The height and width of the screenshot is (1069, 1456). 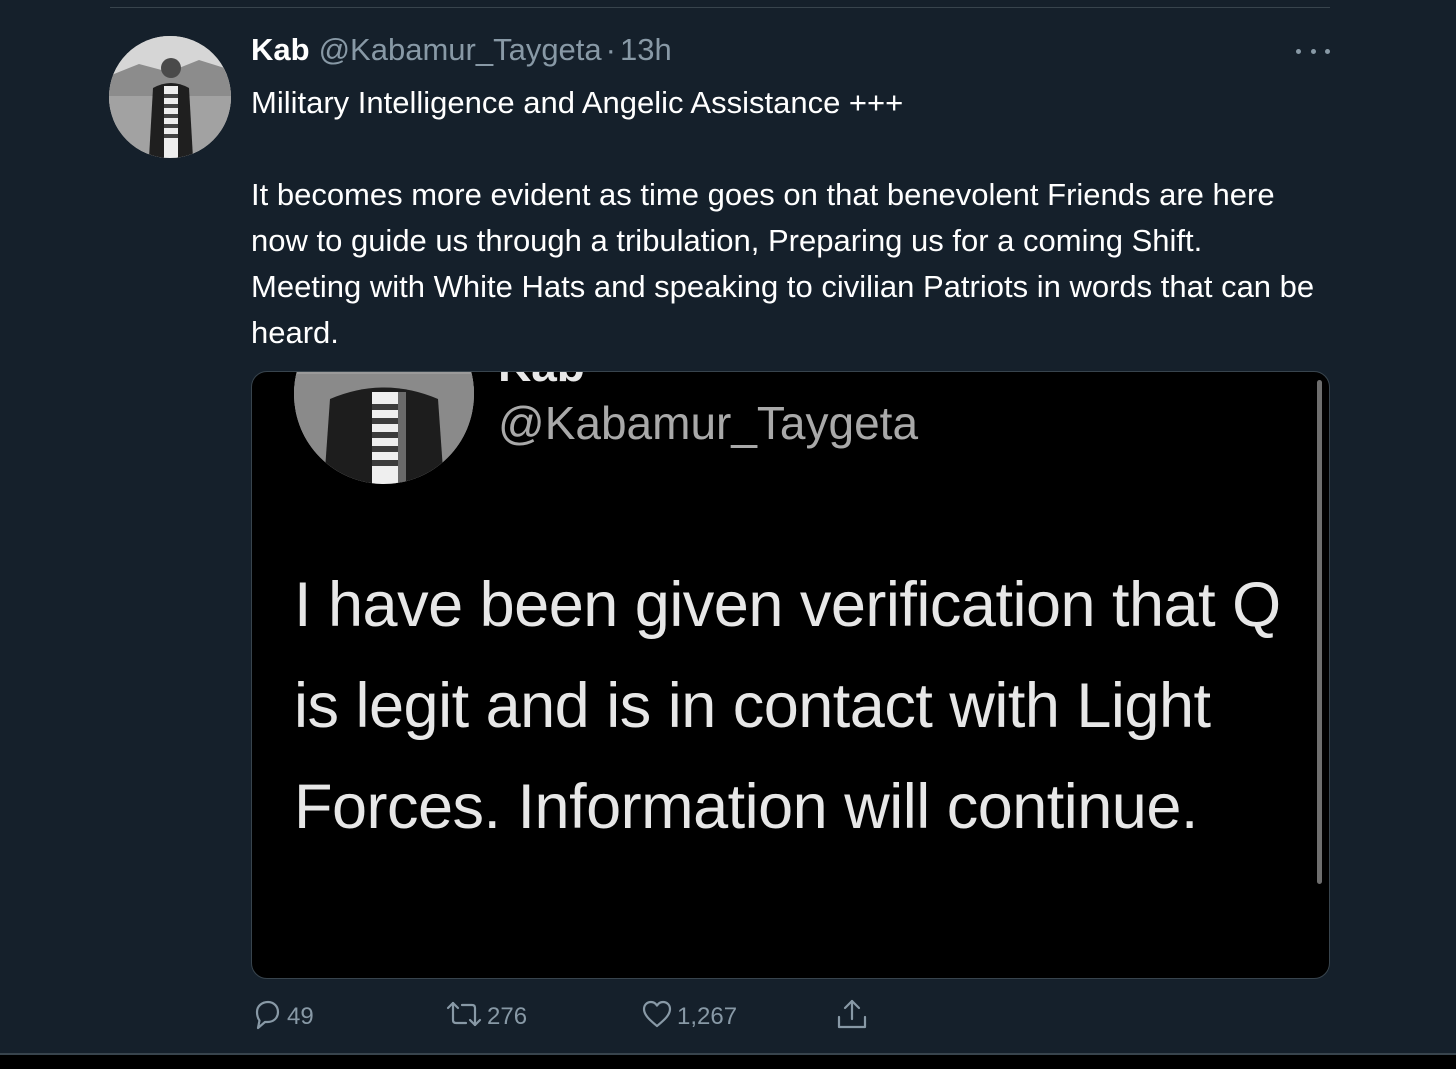 I want to click on reply-bubble-icon, so click(x=267, y=1015).